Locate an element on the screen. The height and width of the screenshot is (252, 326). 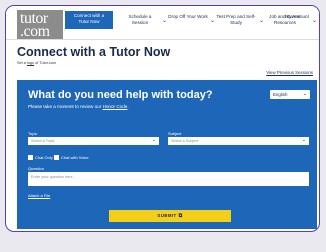
subject-placeholder: Select a Subject is located at coordinates (185, 141).